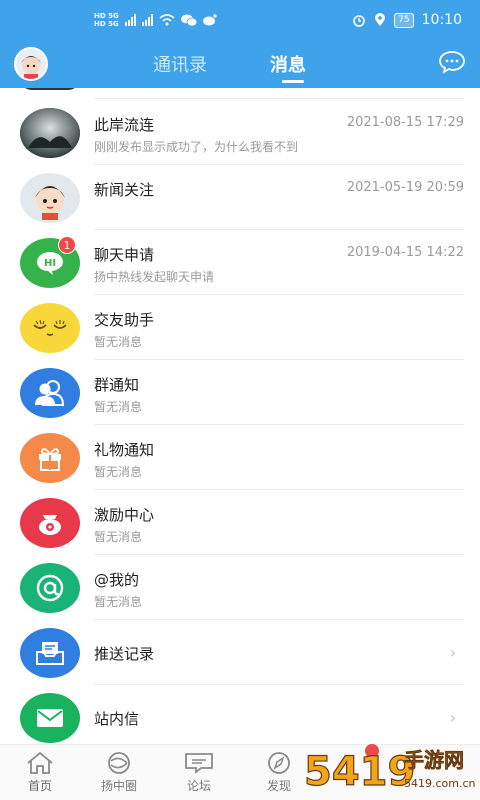 Image resolution: width=480 pixels, height=800 pixels. Describe the element at coordinates (240, 715) in the screenshot. I see `list-item: 站内信 ›` at that location.